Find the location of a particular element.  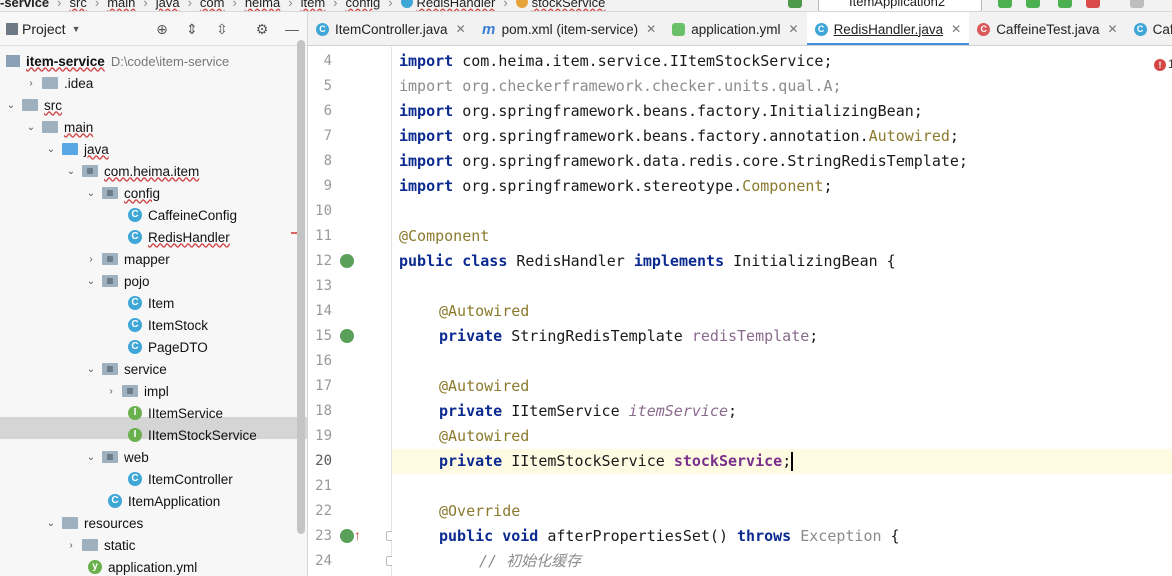

code-line: private IItemService itemService; is located at coordinates (782, 411).